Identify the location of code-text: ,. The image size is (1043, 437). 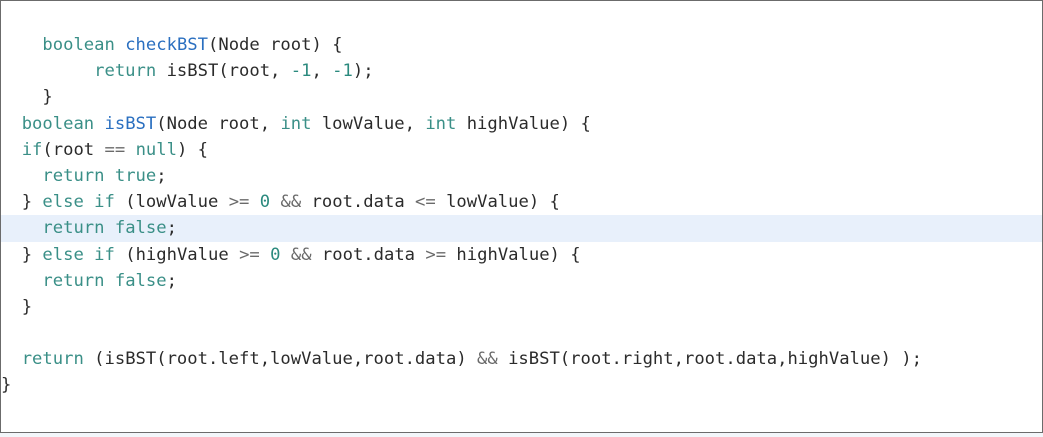
(322, 71).